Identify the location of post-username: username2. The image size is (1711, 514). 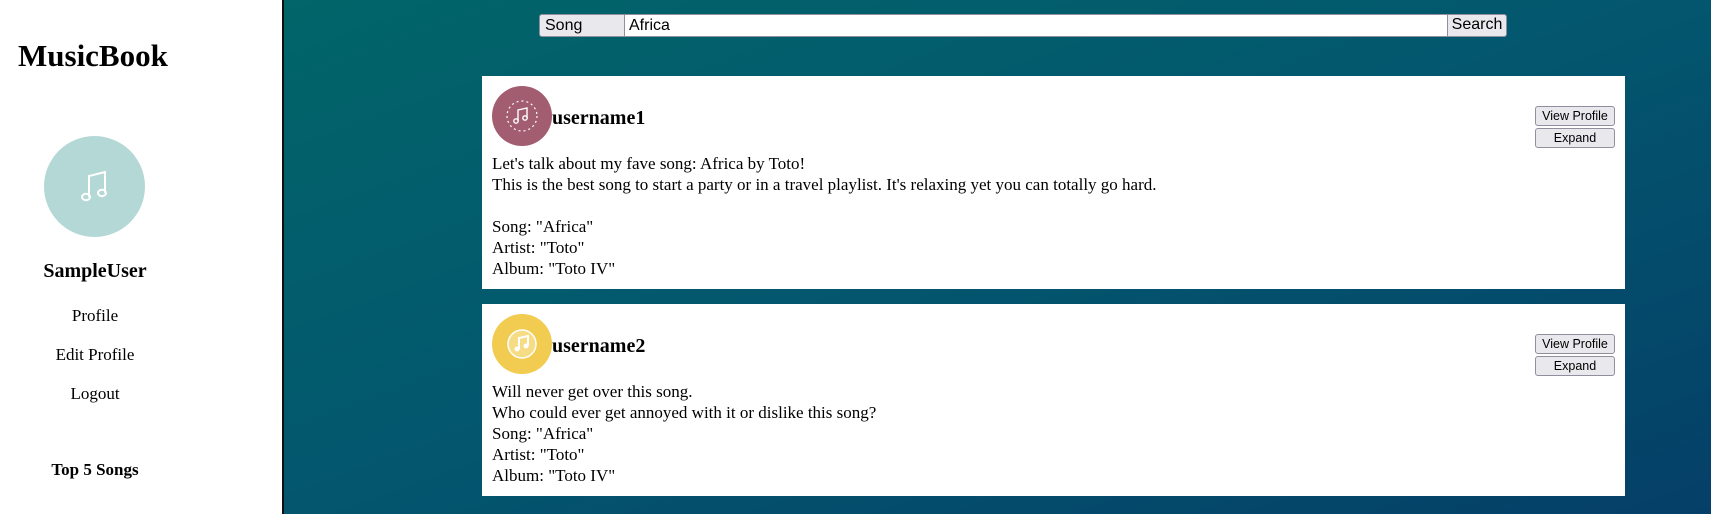
(598, 346).